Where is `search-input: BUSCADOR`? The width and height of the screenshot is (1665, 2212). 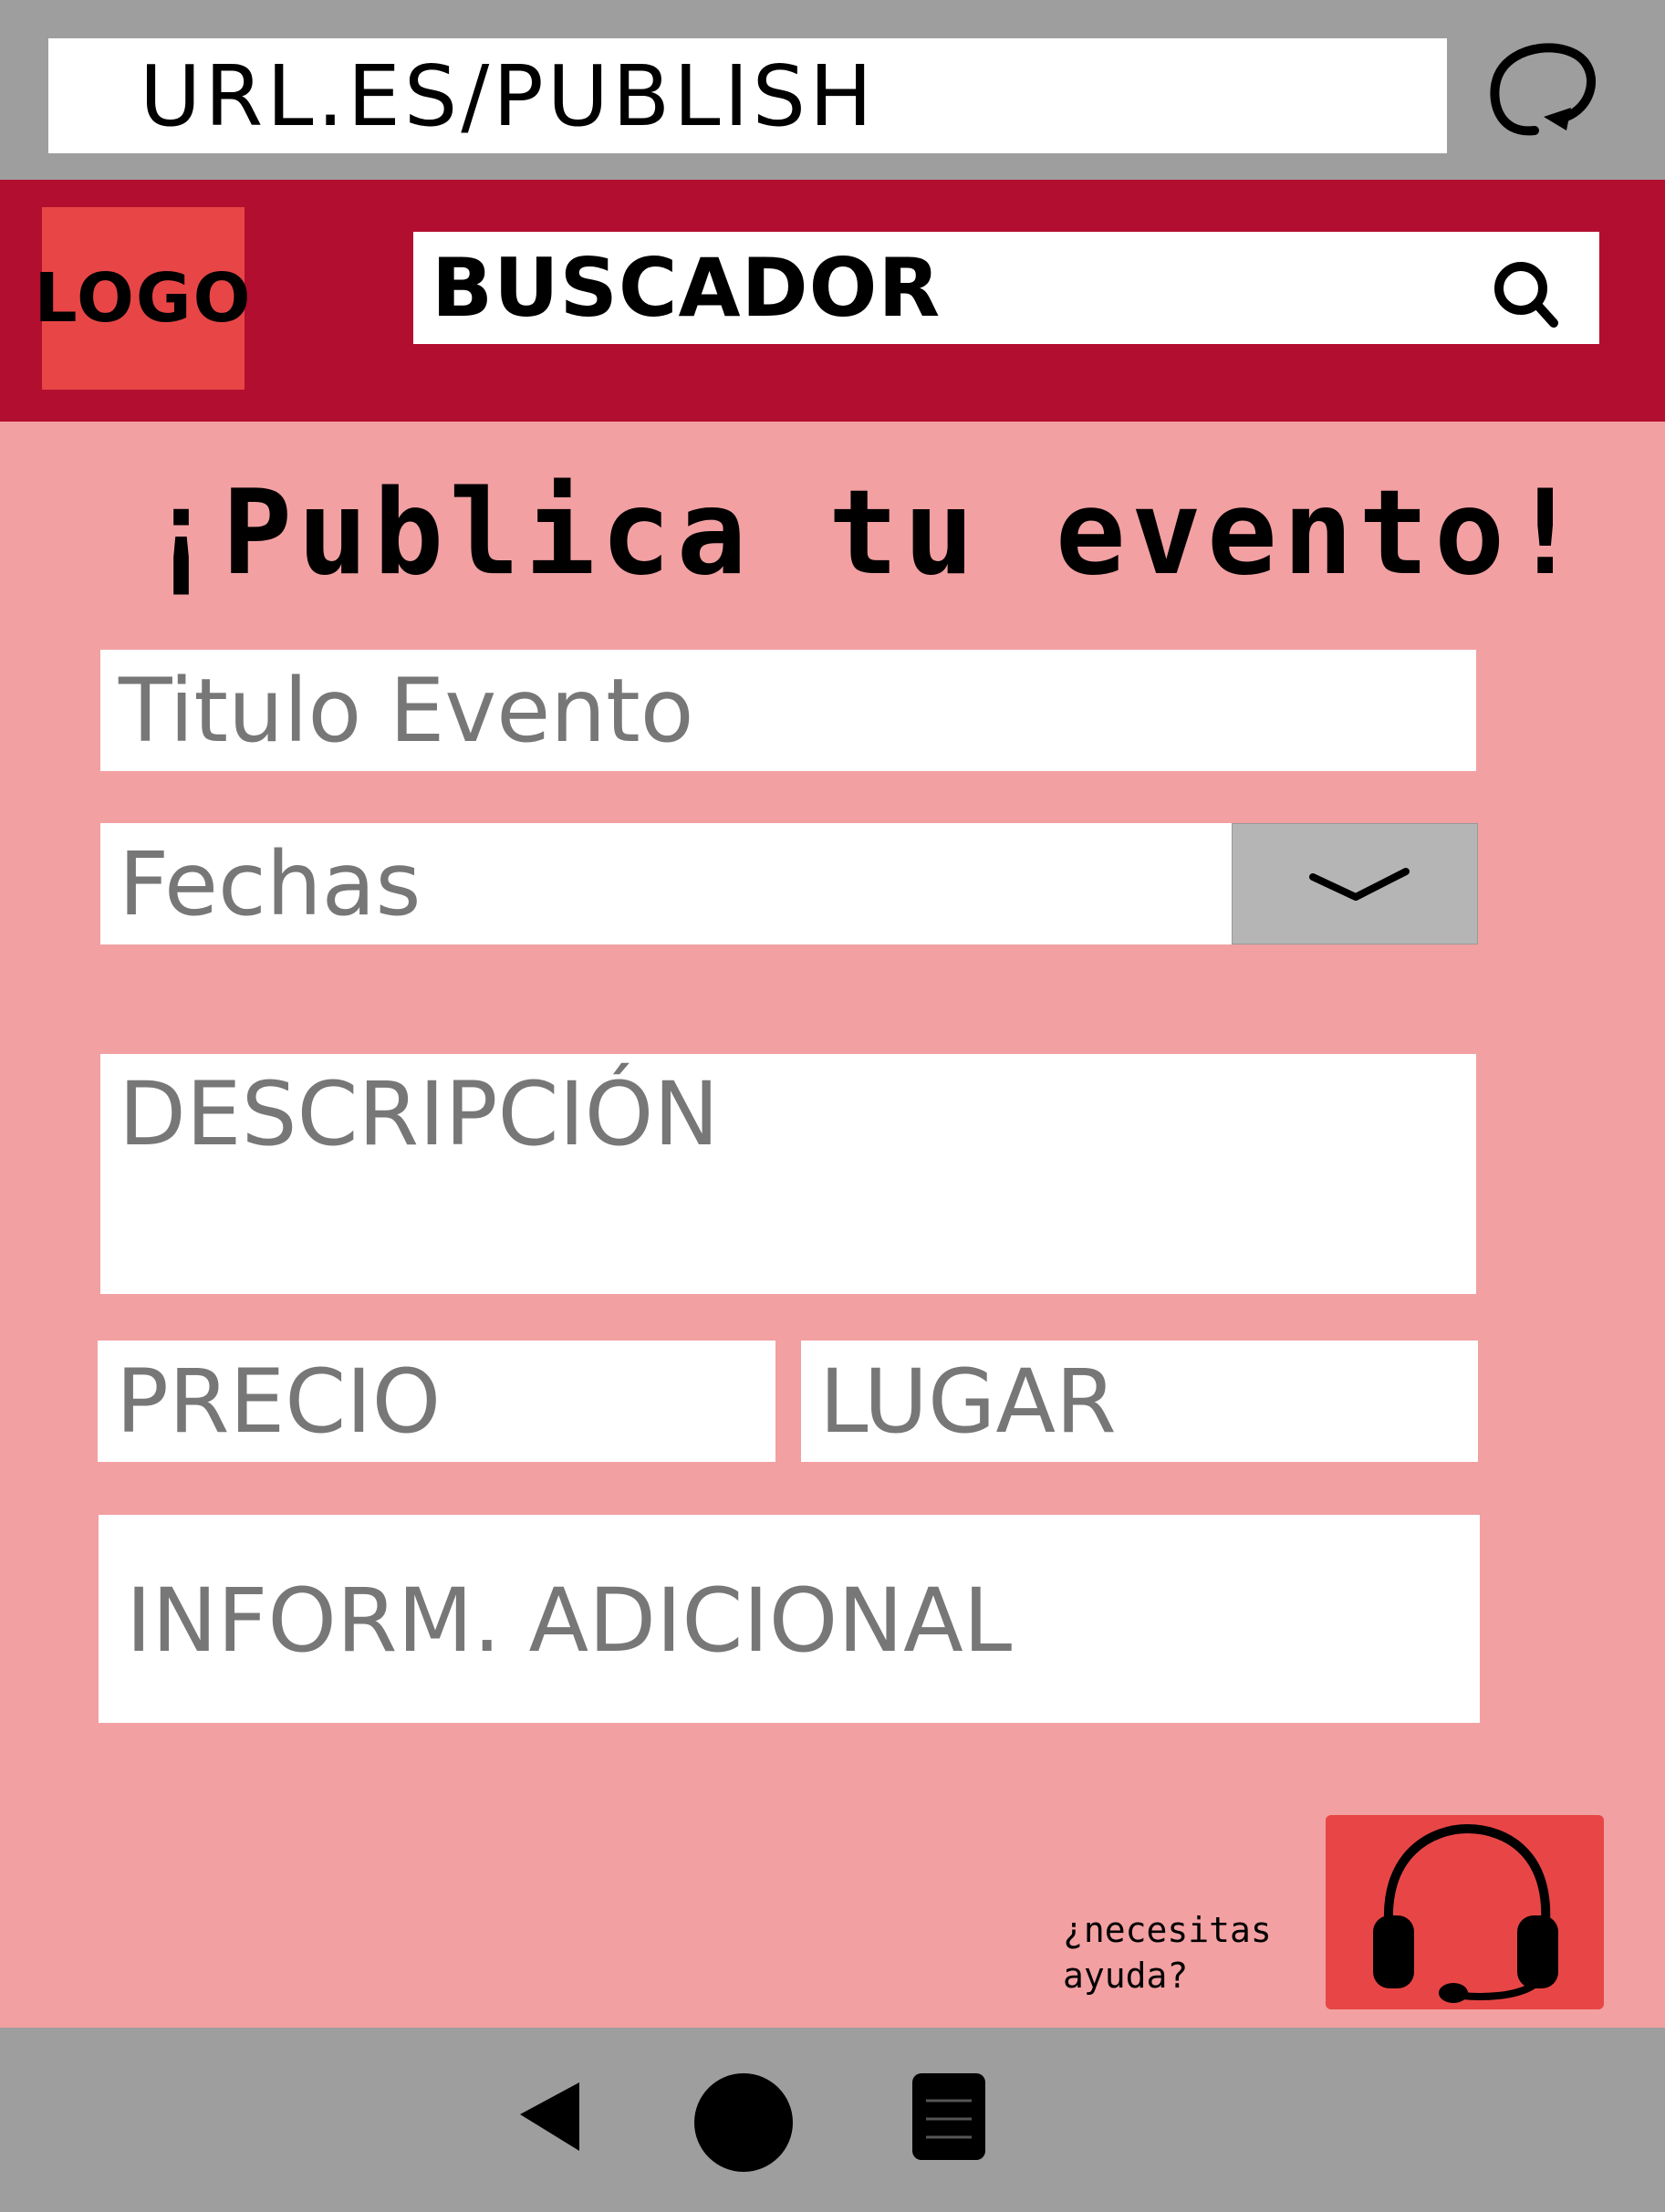 search-input: BUSCADOR is located at coordinates (1006, 288).